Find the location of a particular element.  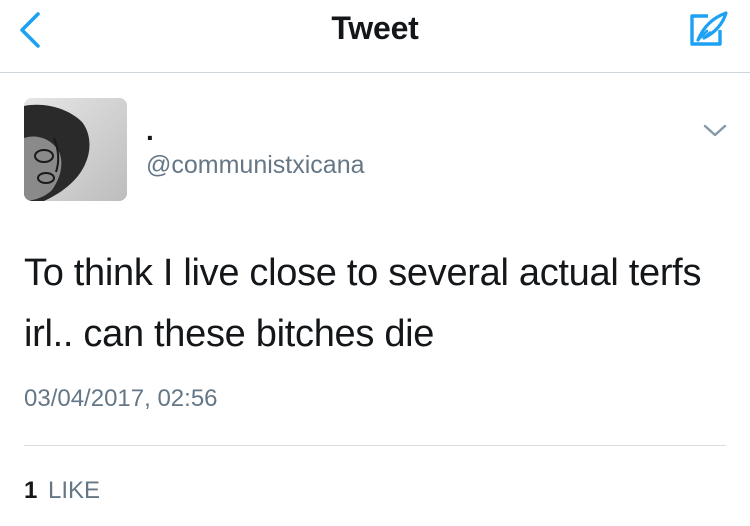

avatar-photo is located at coordinates (75, 149).